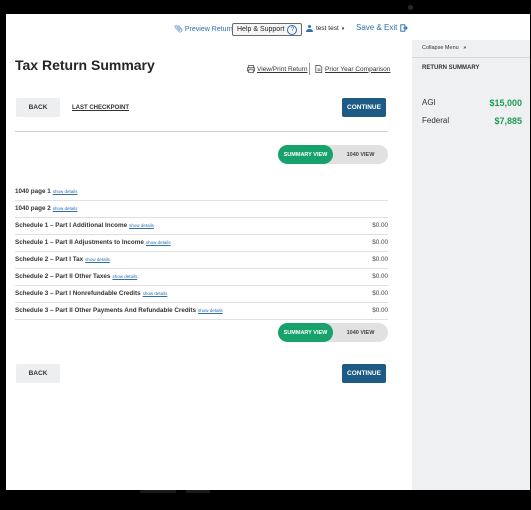  Describe the element at coordinates (251, 69) in the screenshot. I see `printer-icon` at that location.